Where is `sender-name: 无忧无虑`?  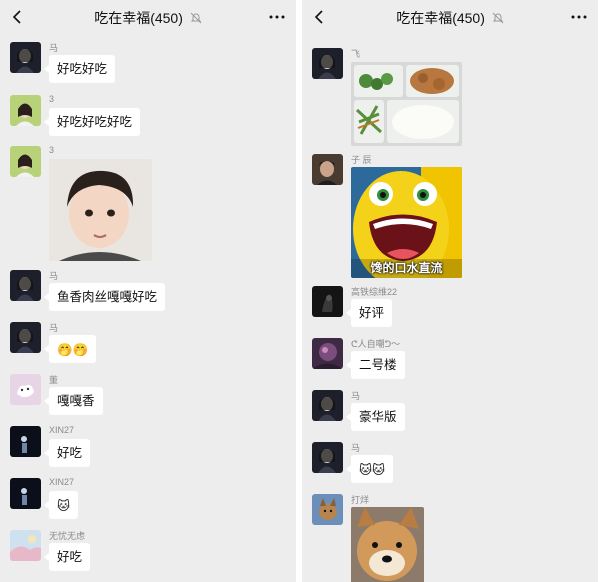 sender-name: 无忧无虑 is located at coordinates (67, 536).